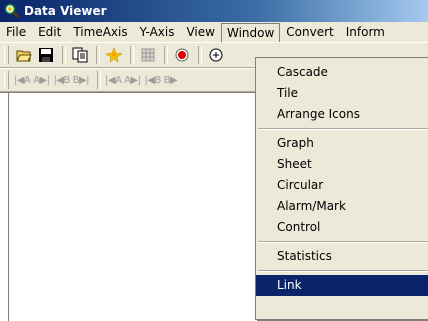  What do you see at coordinates (342, 227) in the screenshot?
I see `menu-item-control: Control` at bounding box center [342, 227].